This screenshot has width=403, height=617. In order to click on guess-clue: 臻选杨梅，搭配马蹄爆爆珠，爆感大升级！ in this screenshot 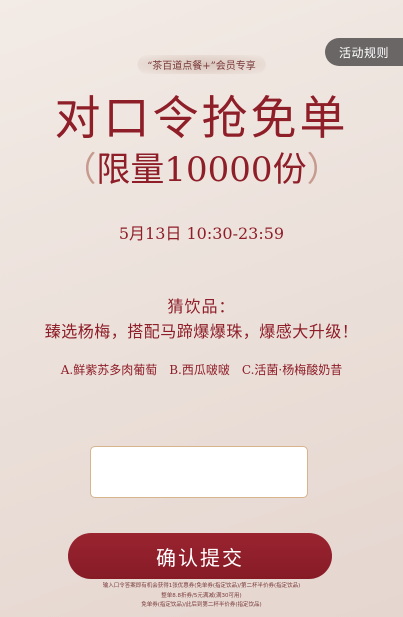, I will do `click(201, 331)`.